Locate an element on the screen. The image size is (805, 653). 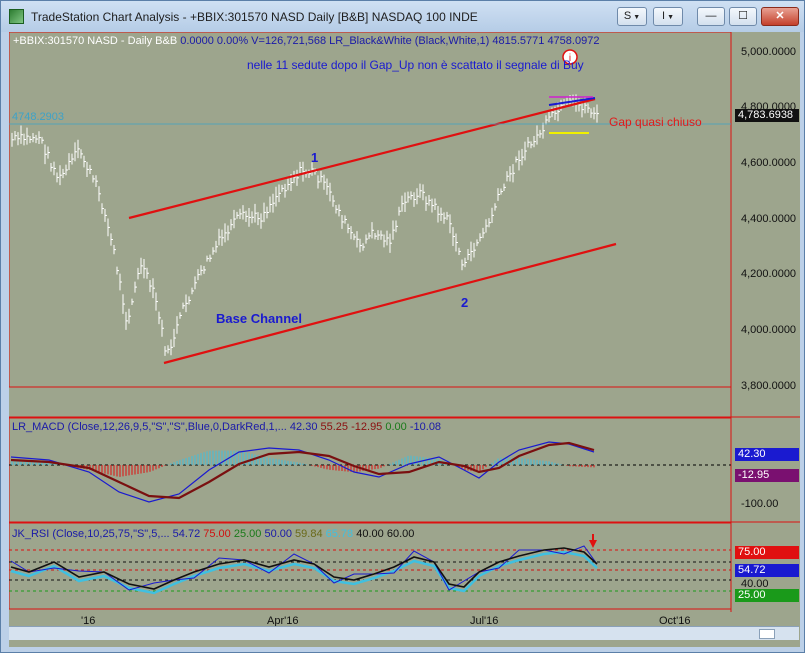
maximize-button: ☐ is located at coordinates (743, 16).